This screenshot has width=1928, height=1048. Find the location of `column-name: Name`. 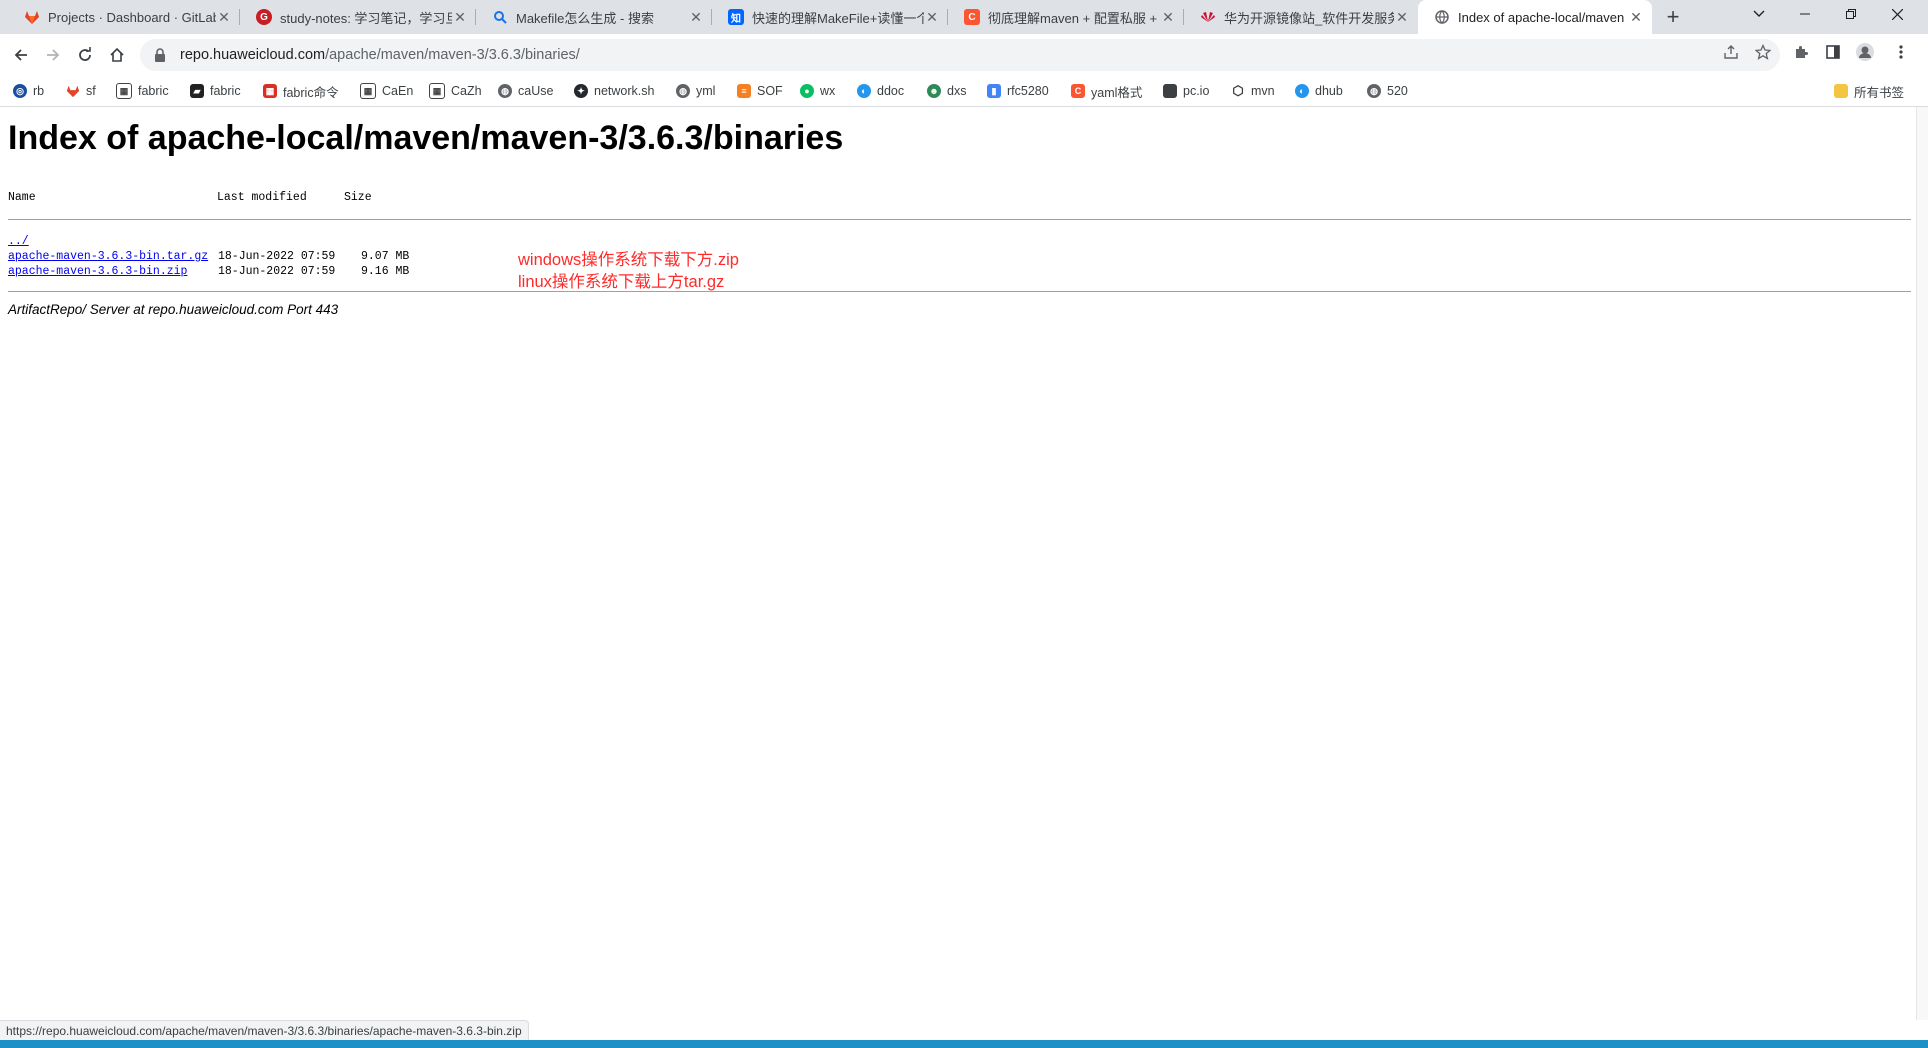

column-name: Name is located at coordinates (22, 197).